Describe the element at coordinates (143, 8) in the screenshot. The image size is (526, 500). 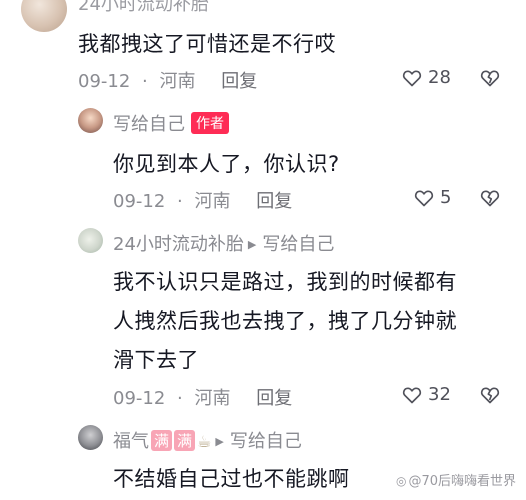
I see `comment-username: 24小时流动补胎` at that location.